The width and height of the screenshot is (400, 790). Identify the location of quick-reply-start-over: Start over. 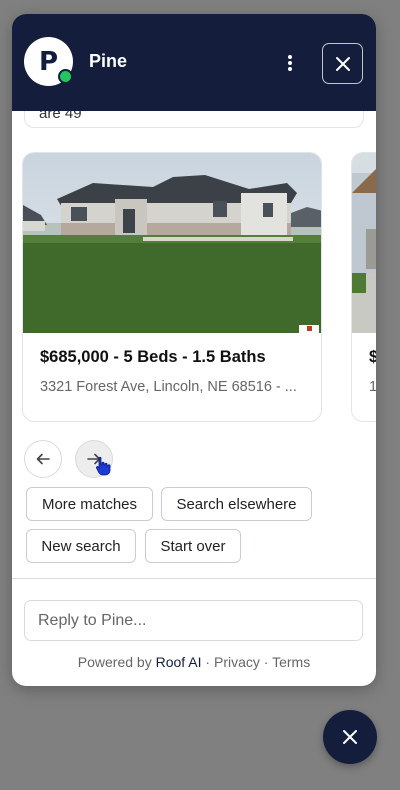
(193, 546).